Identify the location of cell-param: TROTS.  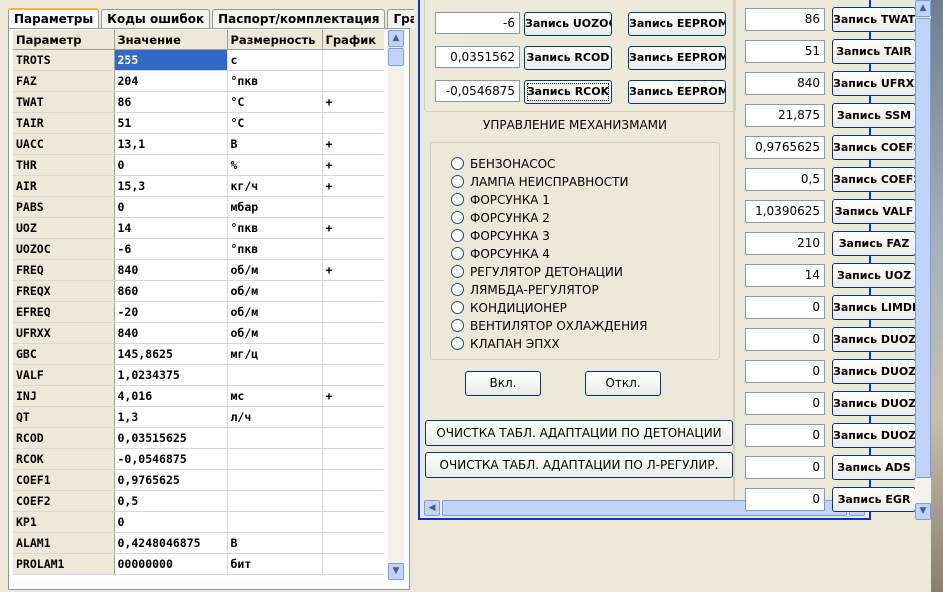
(64, 60).